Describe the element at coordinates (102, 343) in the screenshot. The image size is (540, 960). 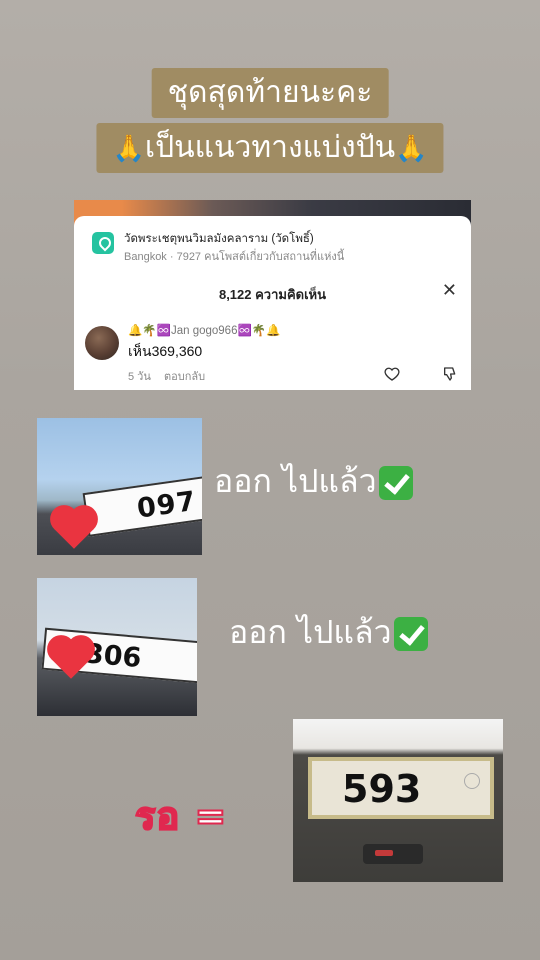
I see `avatar` at that location.